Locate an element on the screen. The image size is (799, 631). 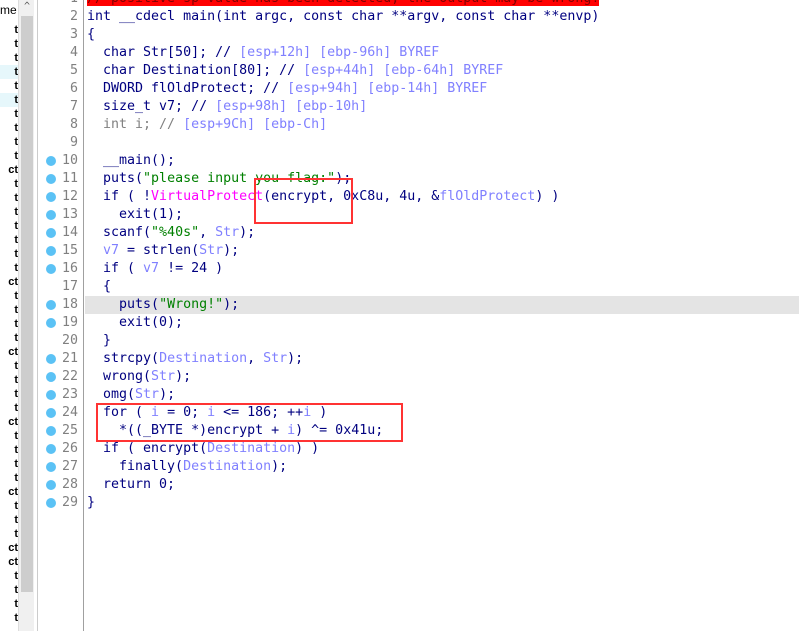
function-list-scrollbar: ^ is located at coordinates (26, 315).